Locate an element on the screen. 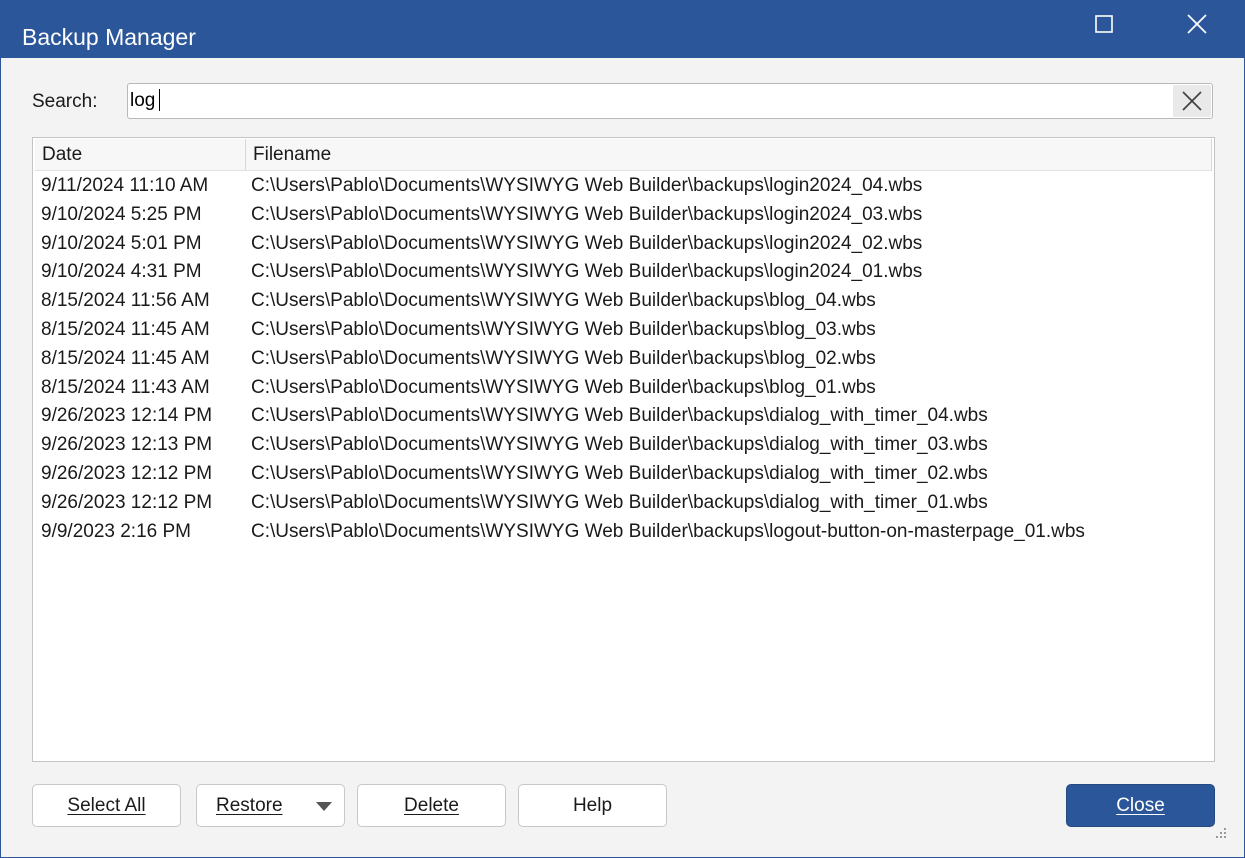  list-header: Date Filename is located at coordinates (623, 155).